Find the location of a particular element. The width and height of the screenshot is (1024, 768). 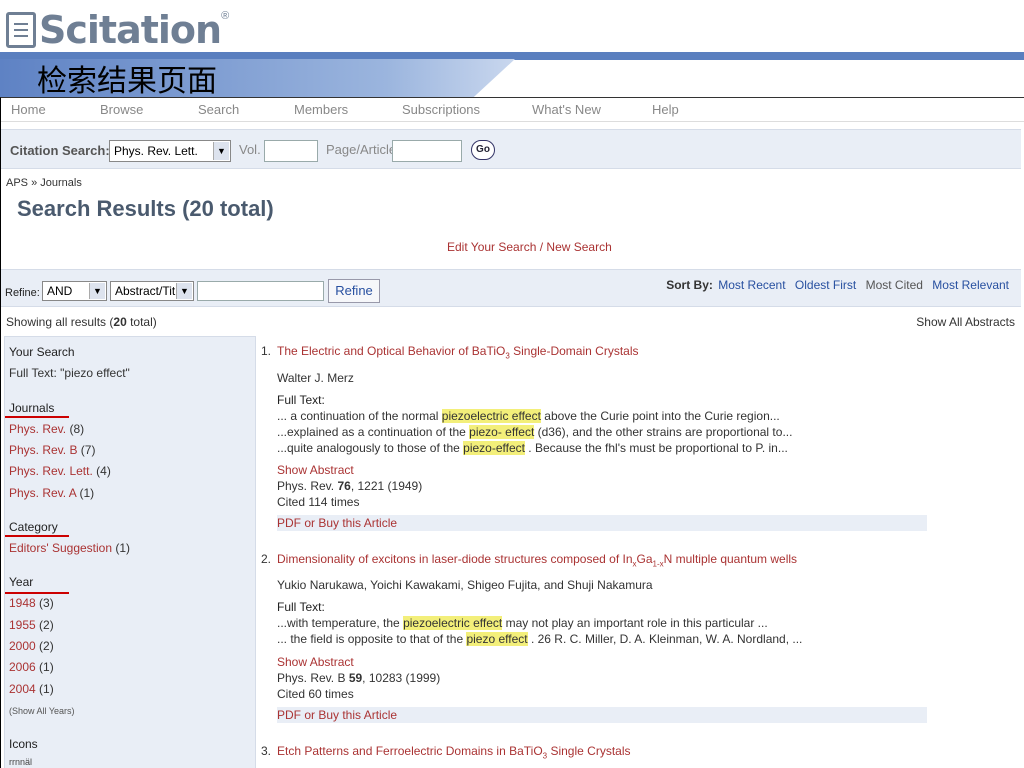

facet-count: (4) is located at coordinates (101, 471).